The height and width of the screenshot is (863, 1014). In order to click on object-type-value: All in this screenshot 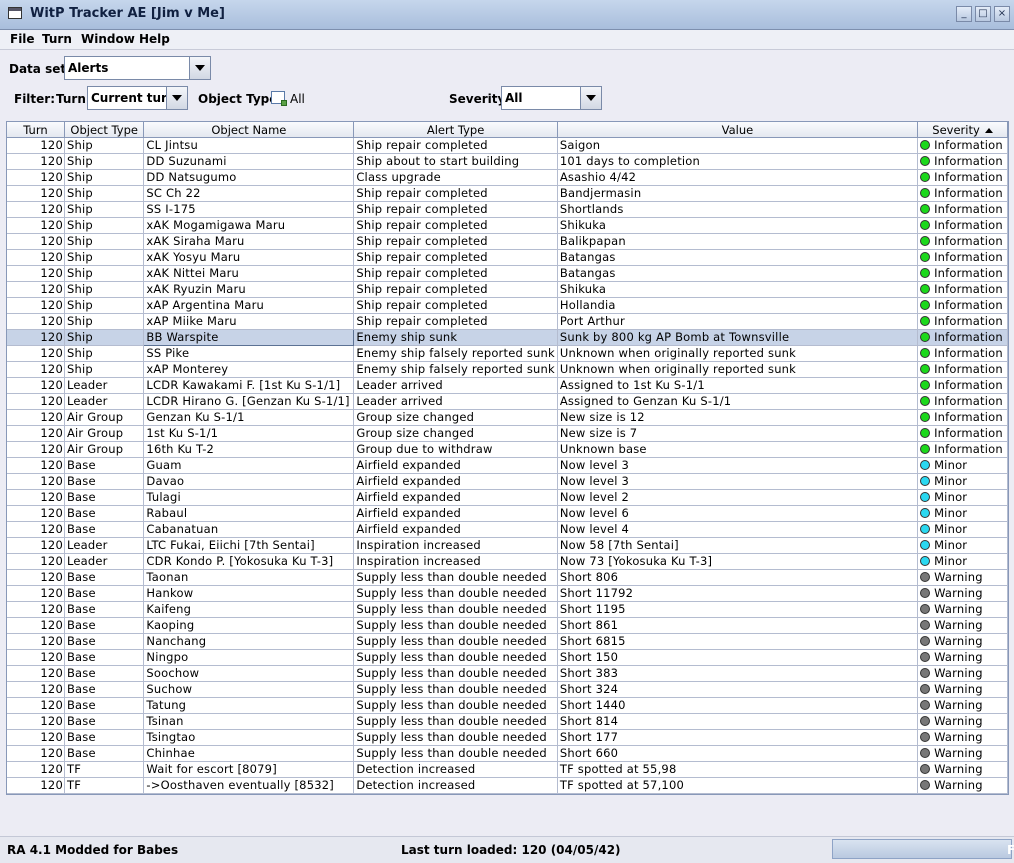, I will do `click(297, 99)`.